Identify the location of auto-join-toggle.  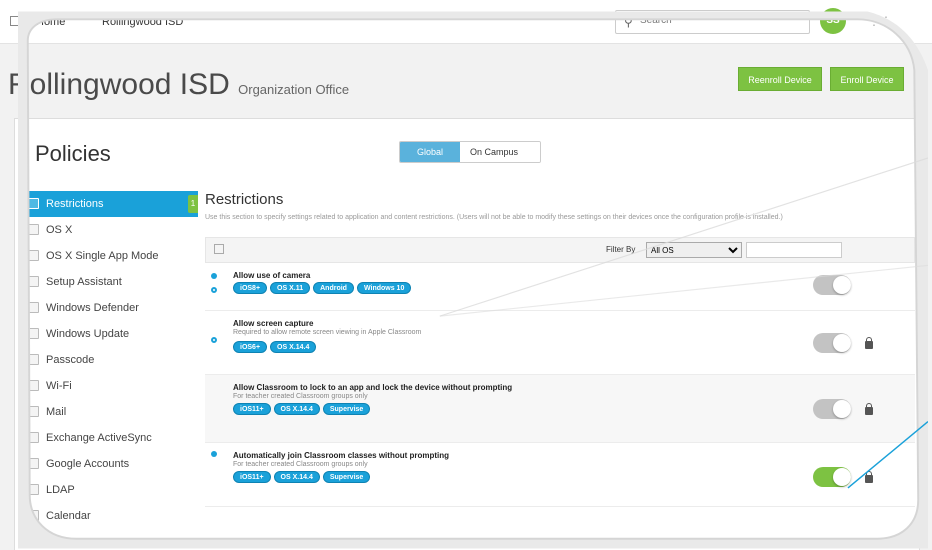
(832, 477).